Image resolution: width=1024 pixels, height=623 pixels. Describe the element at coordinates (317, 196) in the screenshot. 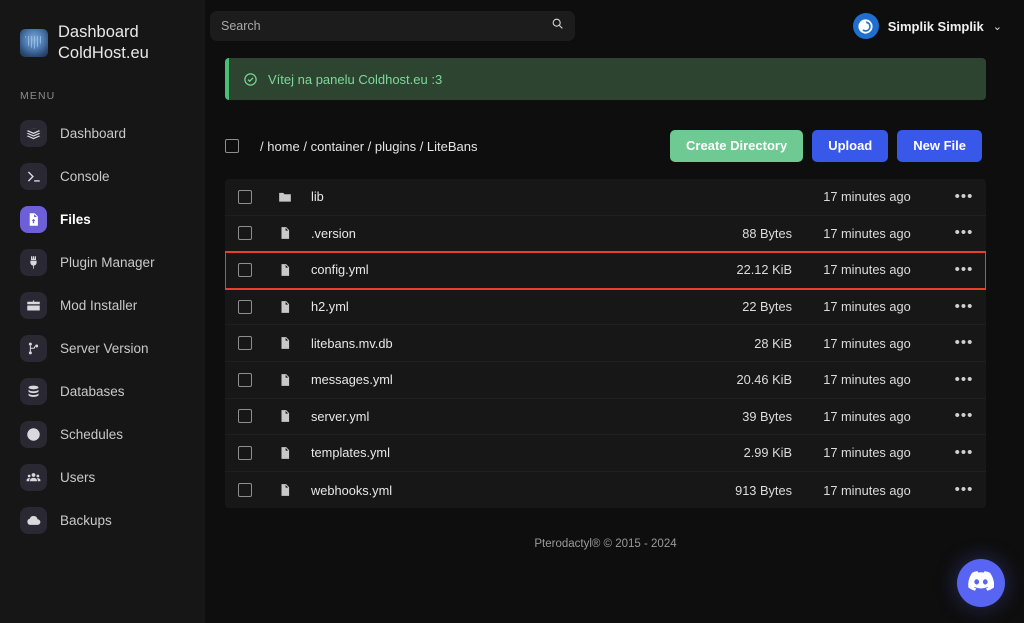

I see `file-name: lib` at that location.